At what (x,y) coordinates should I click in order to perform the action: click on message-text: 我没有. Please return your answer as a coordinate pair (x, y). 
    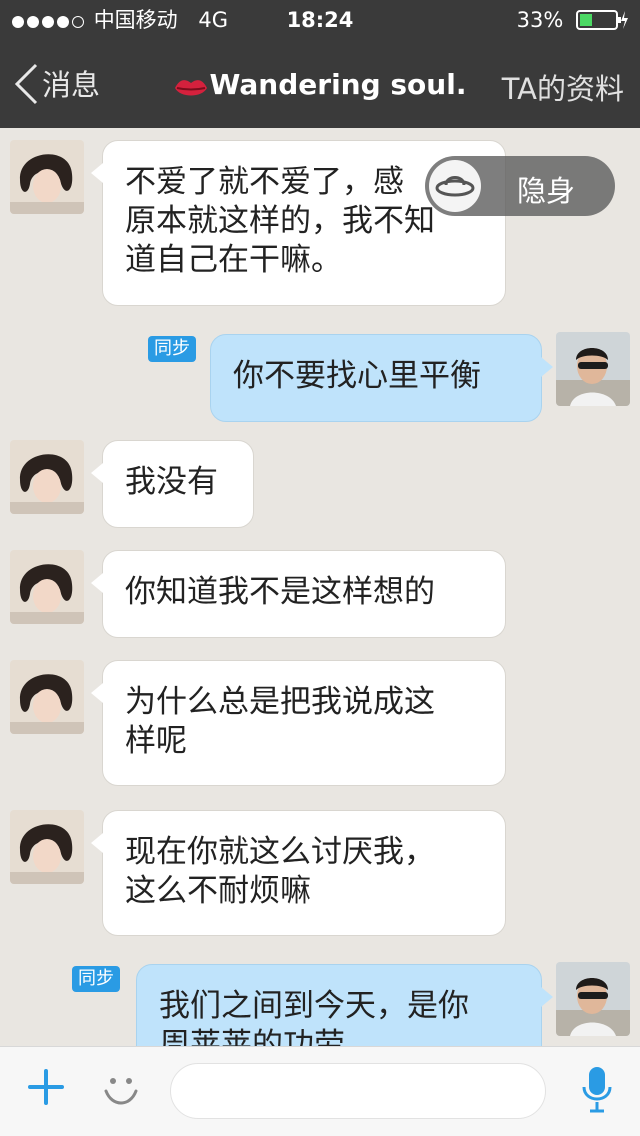
    Looking at the image, I should click on (171, 482).